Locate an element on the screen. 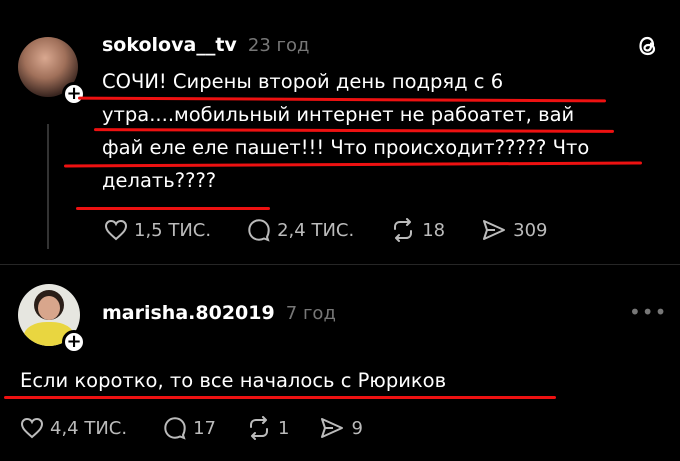 The height and width of the screenshot is (461, 680). username: sokolova__tv is located at coordinates (169, 45).